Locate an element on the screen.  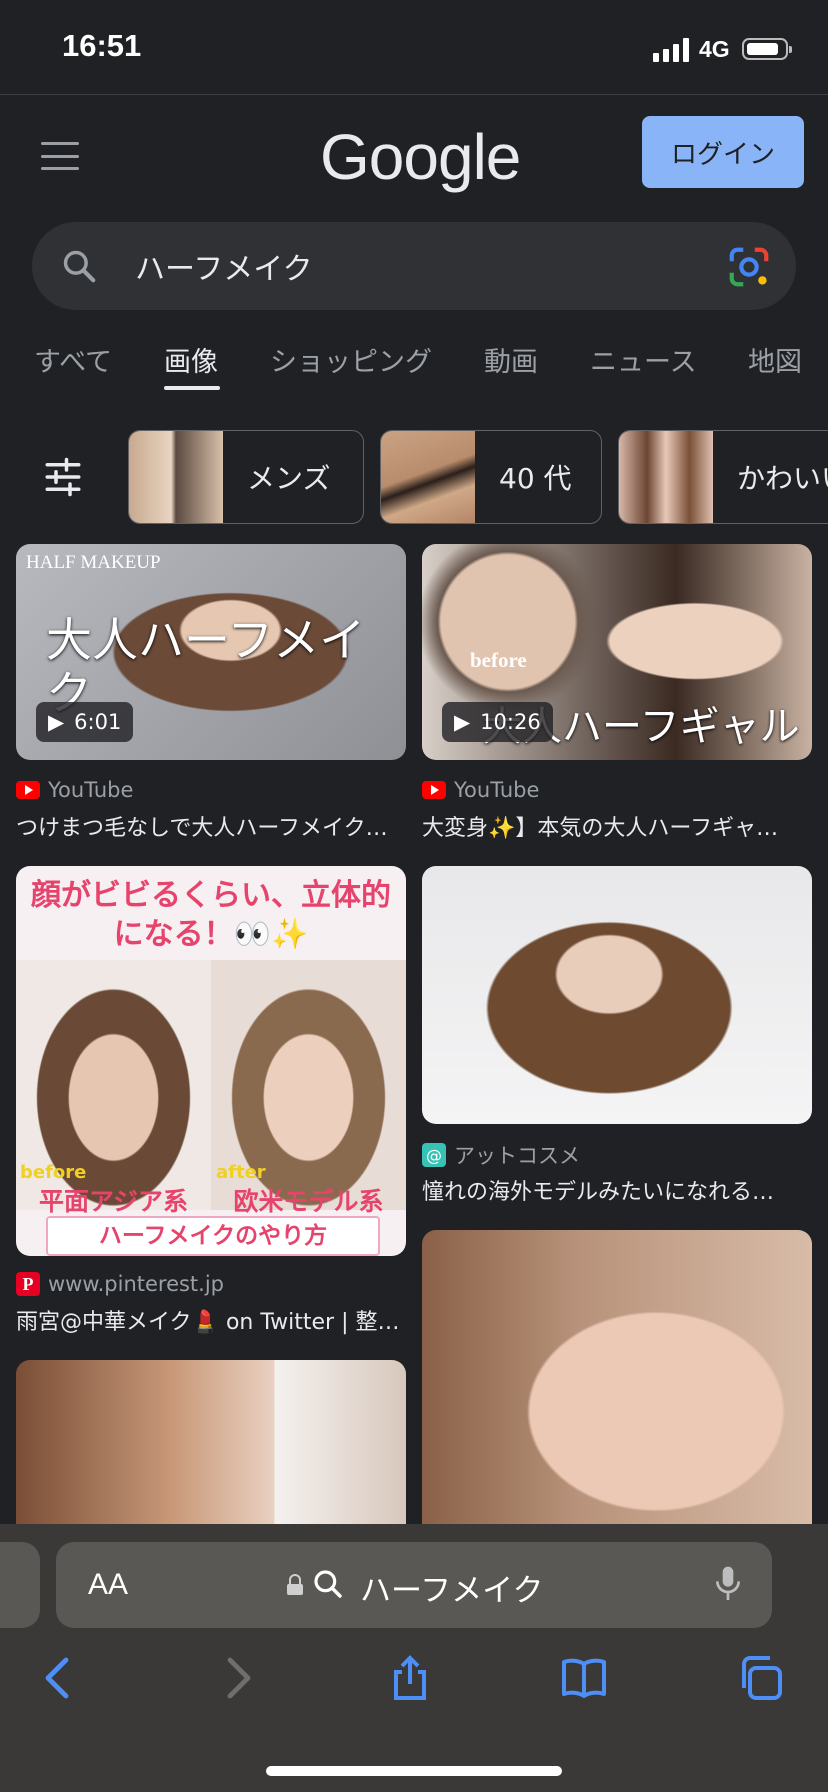
result-image: before 大人ハーフギャル ▶ 10:26 is located at coordinates (617, 652).